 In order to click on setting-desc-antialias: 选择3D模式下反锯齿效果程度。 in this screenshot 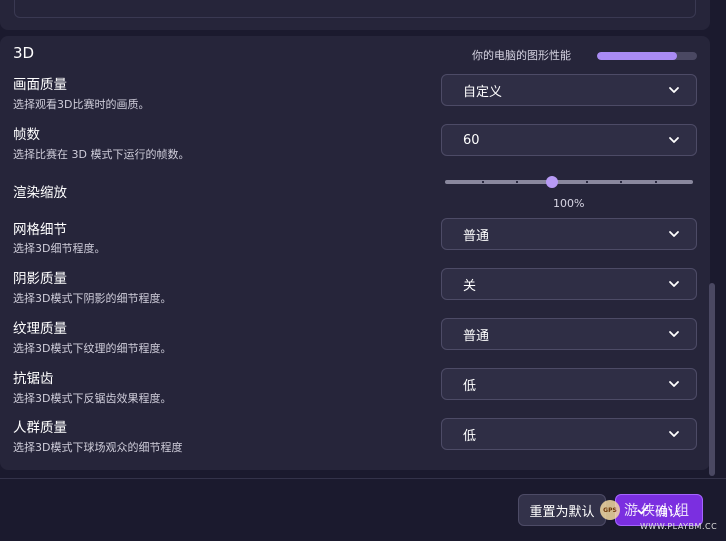, I will do `click(92, 398)`.